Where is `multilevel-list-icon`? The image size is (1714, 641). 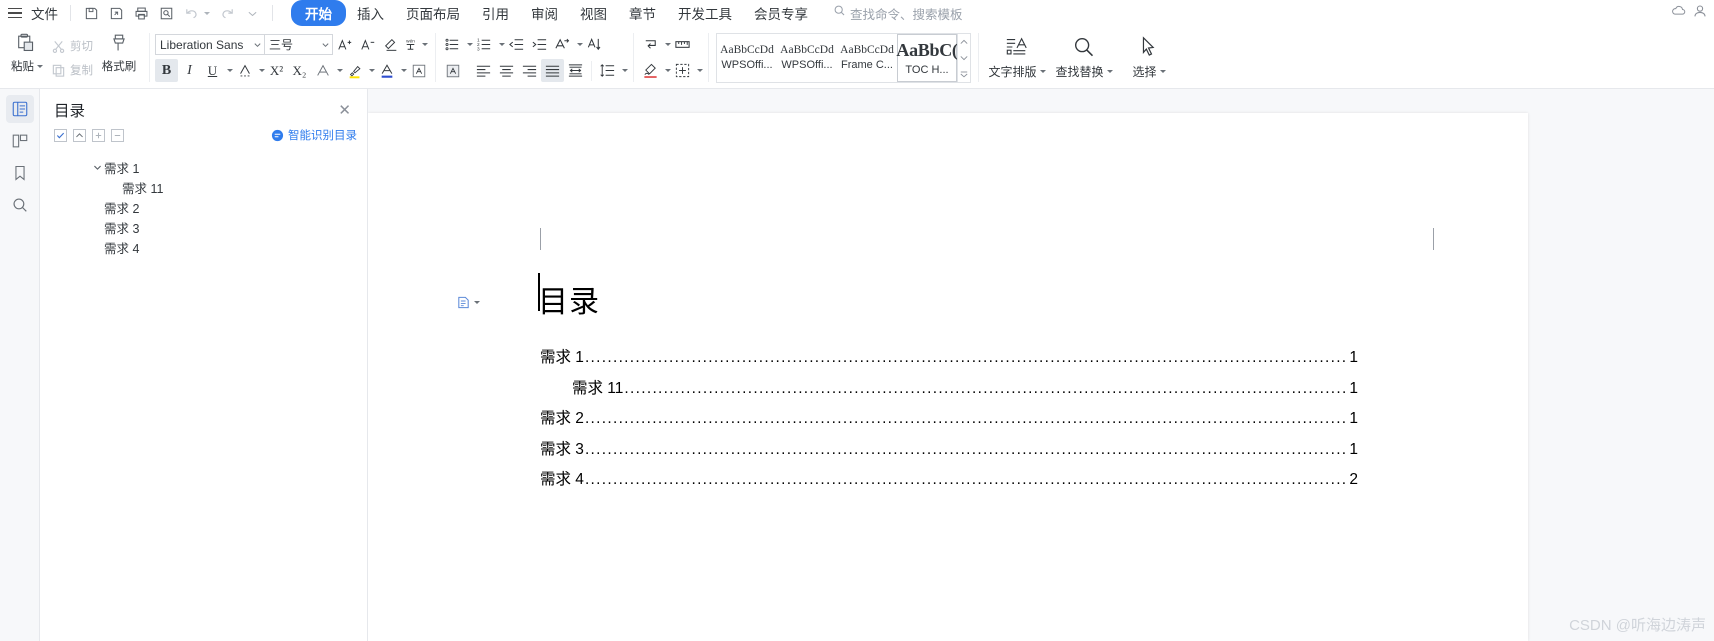 multilevel-list-icon is located at coordinates (562, 44).